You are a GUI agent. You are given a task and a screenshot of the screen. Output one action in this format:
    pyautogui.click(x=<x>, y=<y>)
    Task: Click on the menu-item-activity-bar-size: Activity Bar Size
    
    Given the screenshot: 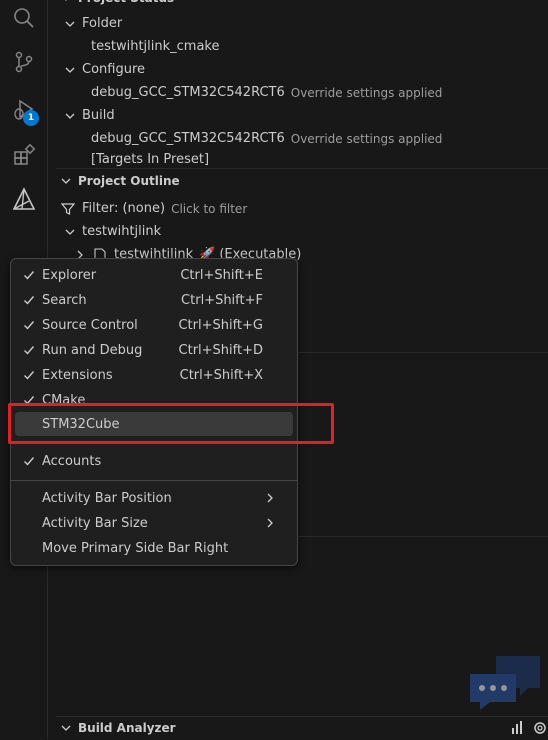 What is the action you would take?
    pyautogui.click(x=154, y=523)
    